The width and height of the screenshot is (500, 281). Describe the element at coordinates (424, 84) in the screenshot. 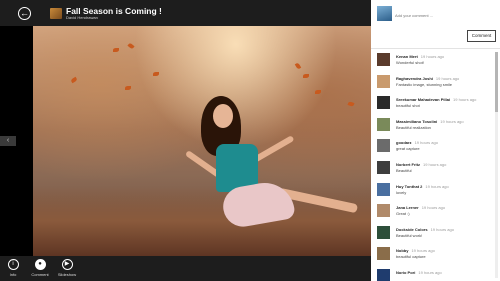

I see `comment-text: Fantastic image, stunning smile` at that location.